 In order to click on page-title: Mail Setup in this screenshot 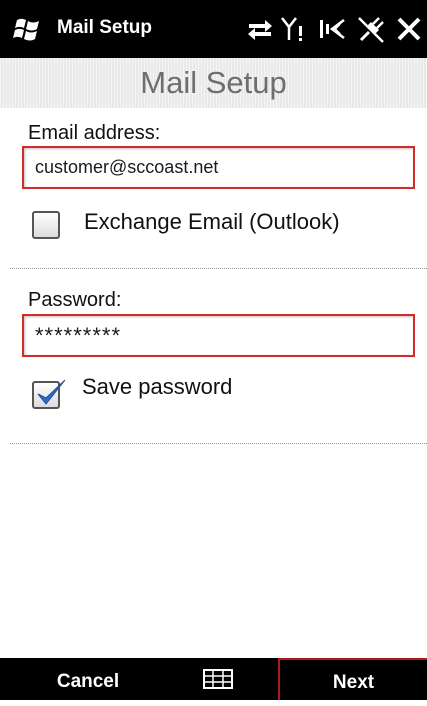, I will do `click(213, 82)`.